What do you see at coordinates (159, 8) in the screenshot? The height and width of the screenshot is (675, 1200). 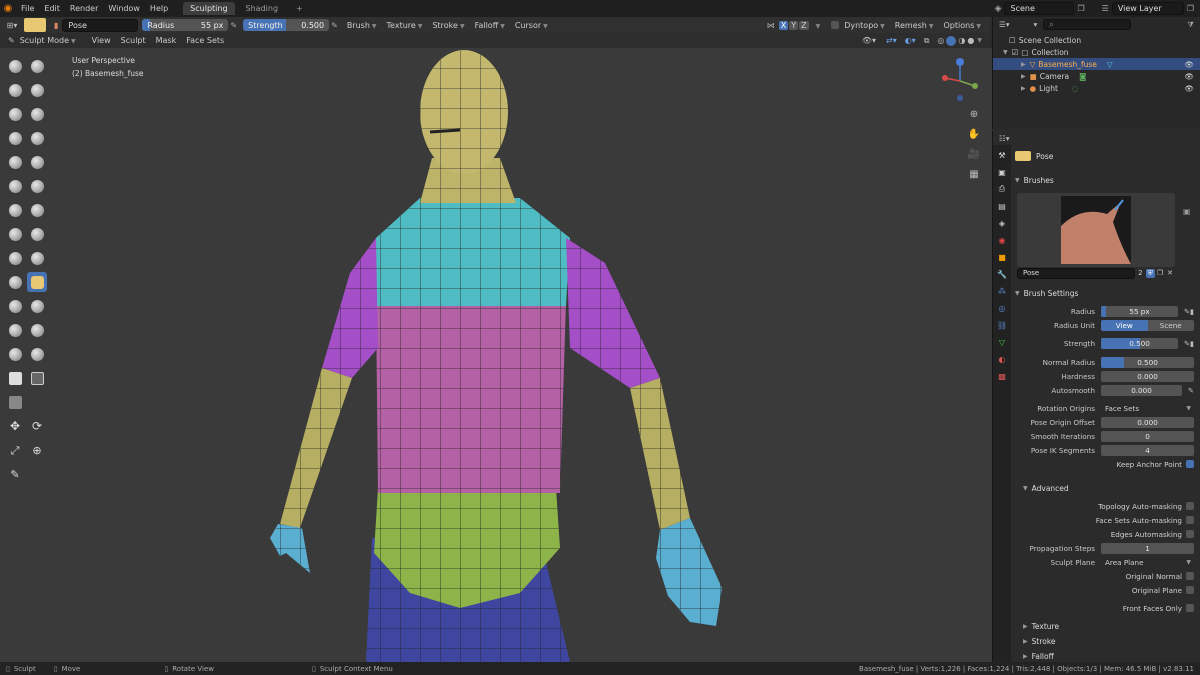 I see `menu-help: Help` at bounding box center [159, 8].